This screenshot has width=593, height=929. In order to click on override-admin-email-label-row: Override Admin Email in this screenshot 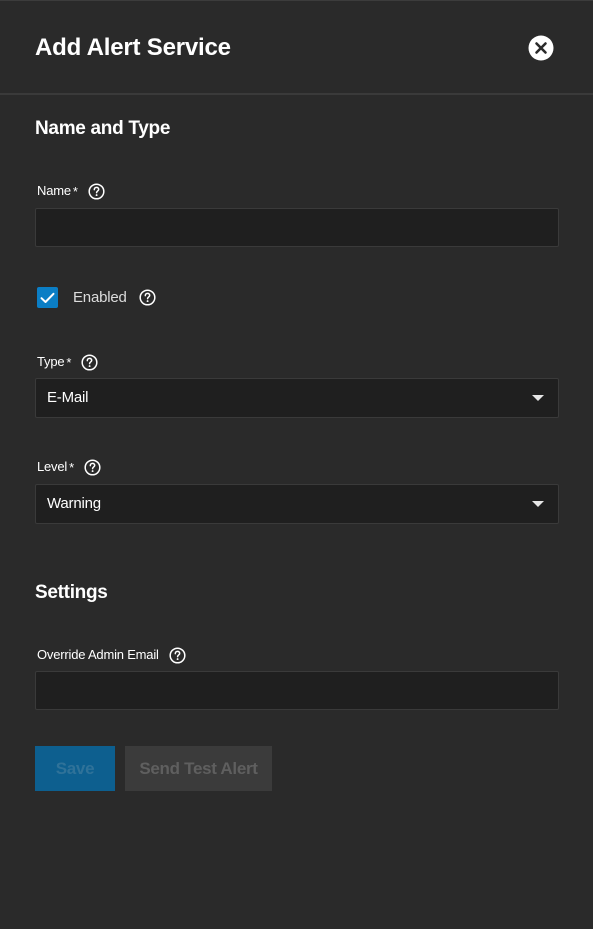, I will do `click(111, 655)`.